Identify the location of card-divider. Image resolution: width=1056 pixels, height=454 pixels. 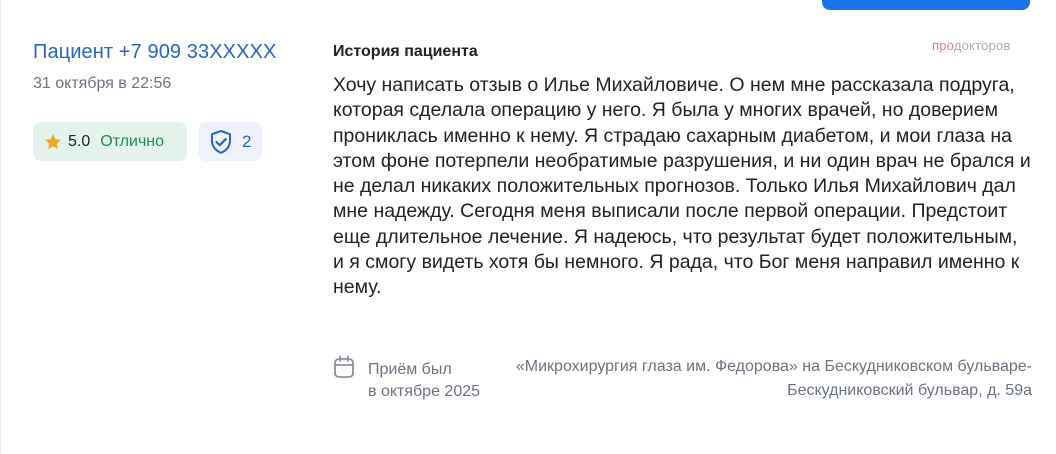
(0, 227).